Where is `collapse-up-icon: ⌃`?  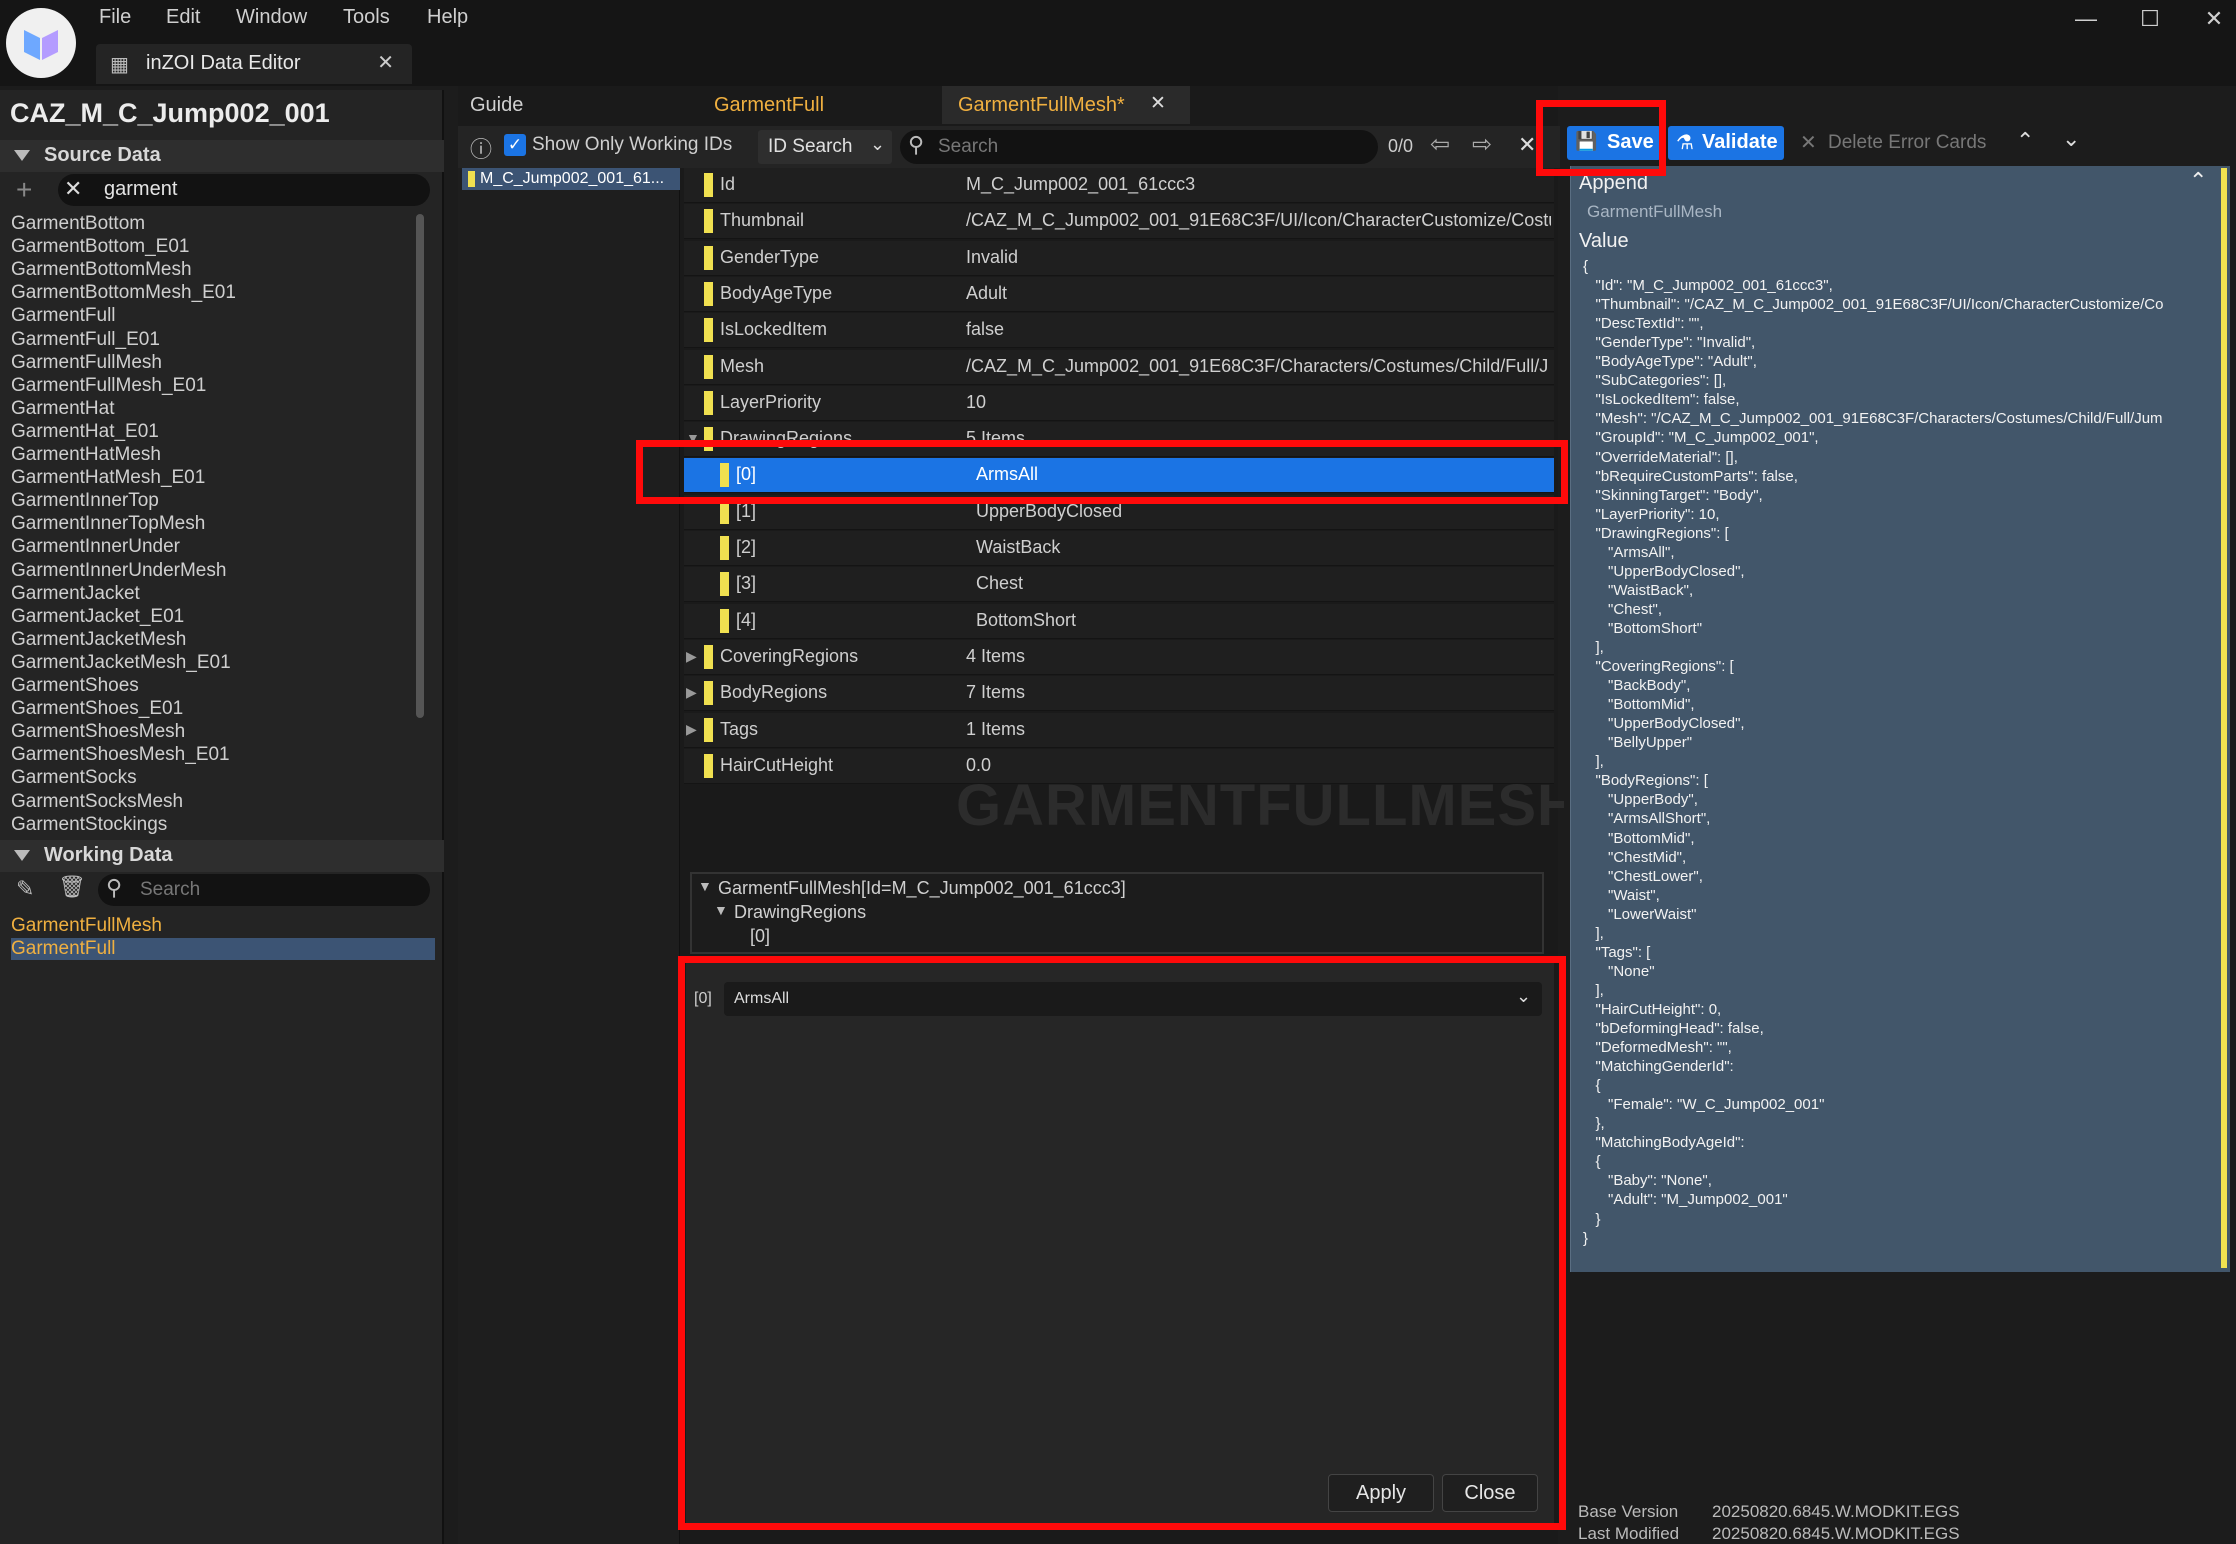
collapse-up-icon: ⌃ is located at coordinates (2198, 181).